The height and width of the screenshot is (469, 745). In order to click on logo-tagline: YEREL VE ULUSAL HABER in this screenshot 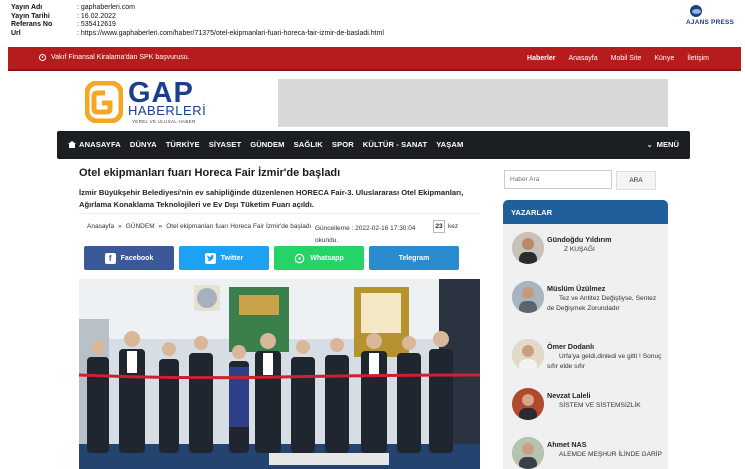, I will do `click(164, 121)`.